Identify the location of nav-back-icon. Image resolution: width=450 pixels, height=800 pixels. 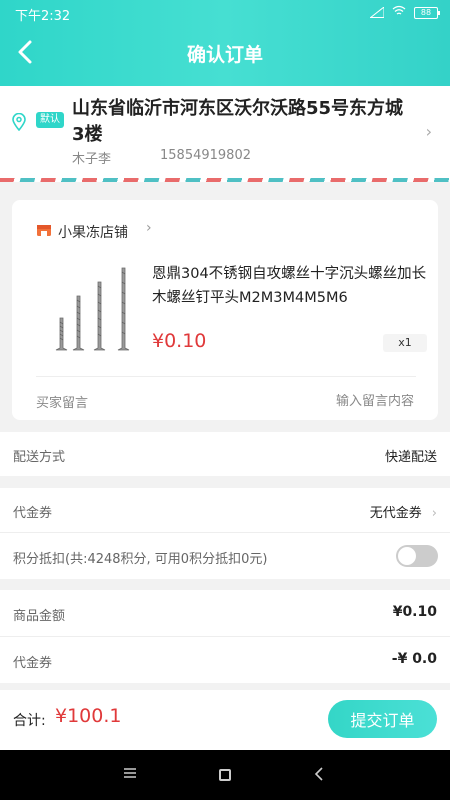
(319, 774).